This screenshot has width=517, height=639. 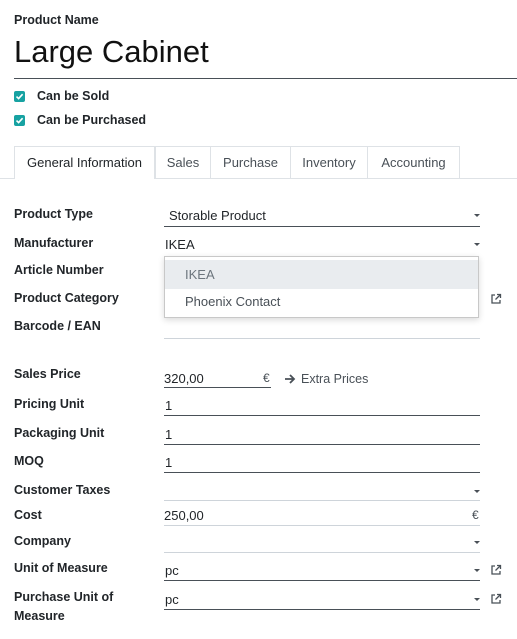 I want to click on packaging-unit-underline, so click(x=322, y=444).